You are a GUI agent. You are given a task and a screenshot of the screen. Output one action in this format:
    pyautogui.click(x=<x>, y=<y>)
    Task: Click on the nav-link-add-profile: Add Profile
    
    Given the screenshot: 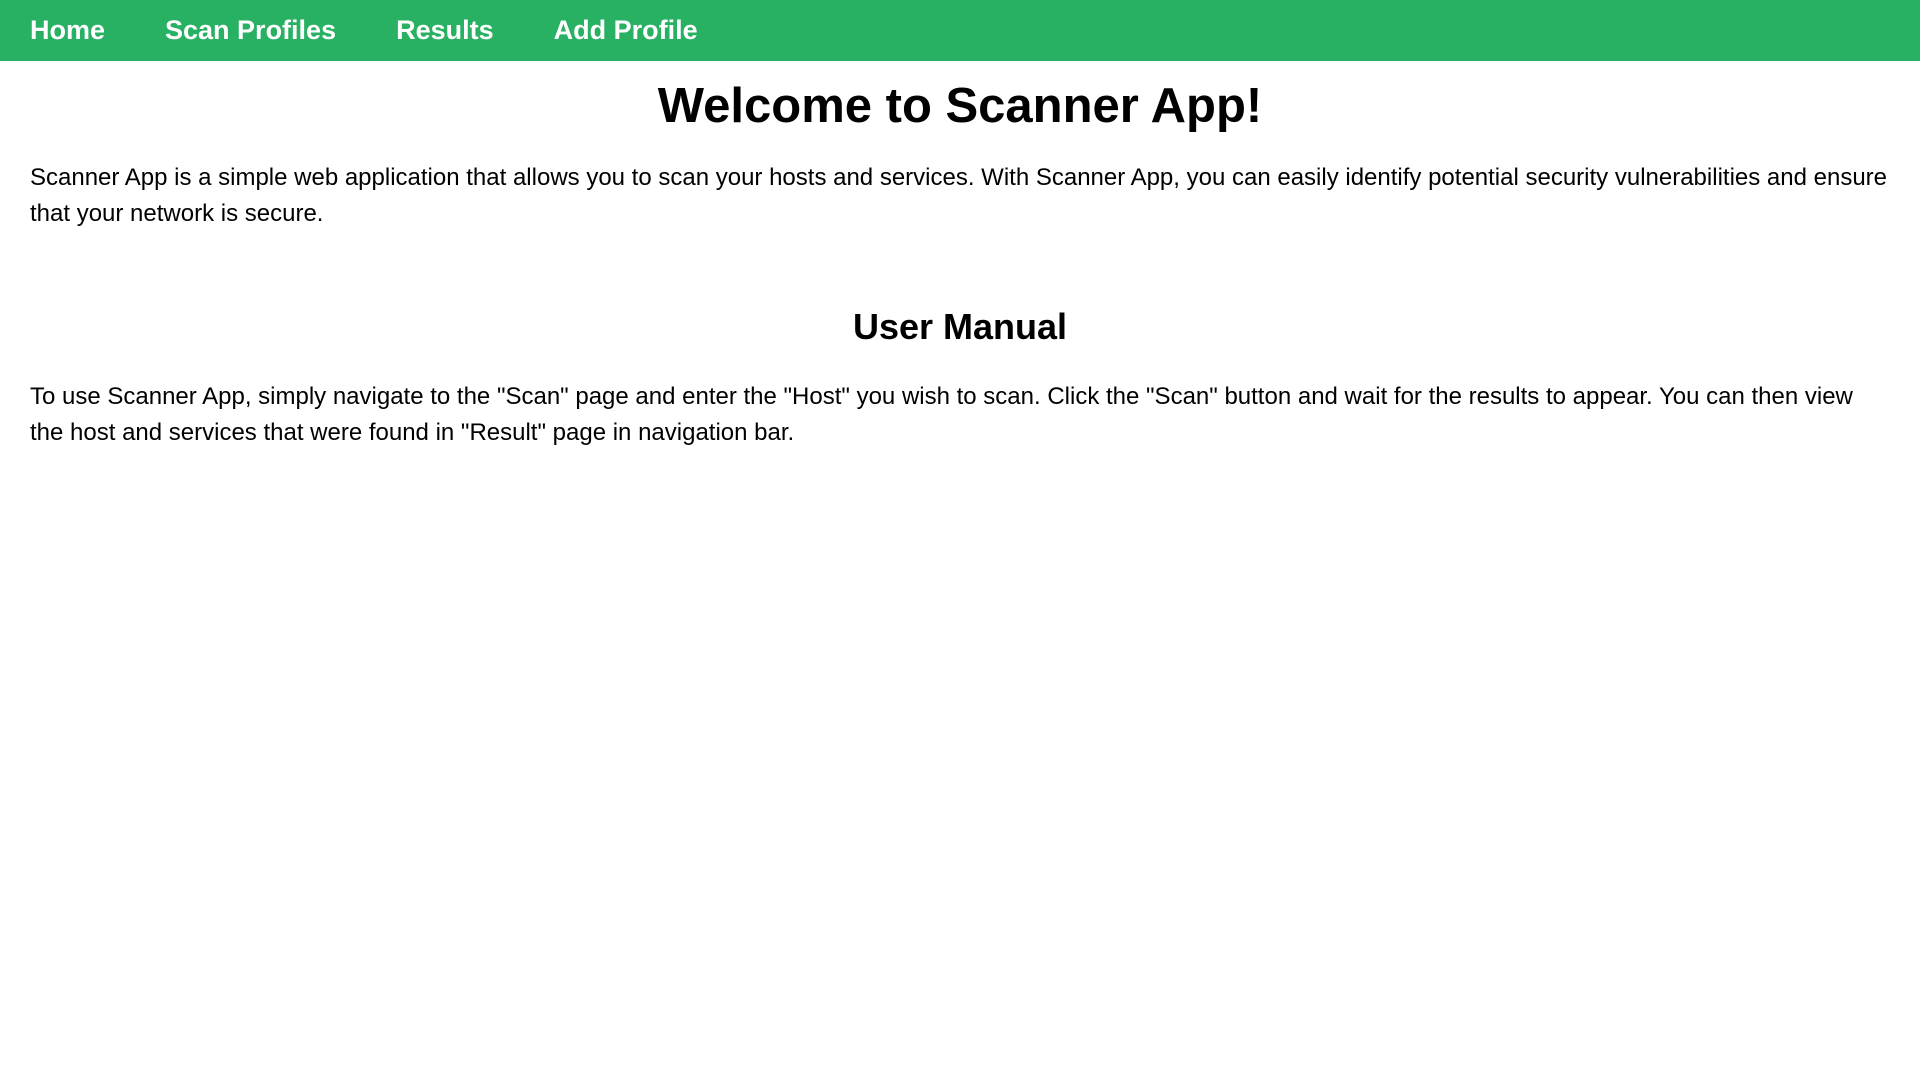 What is the action you would take?
    pyautogui.click(x=626, y=30)
    